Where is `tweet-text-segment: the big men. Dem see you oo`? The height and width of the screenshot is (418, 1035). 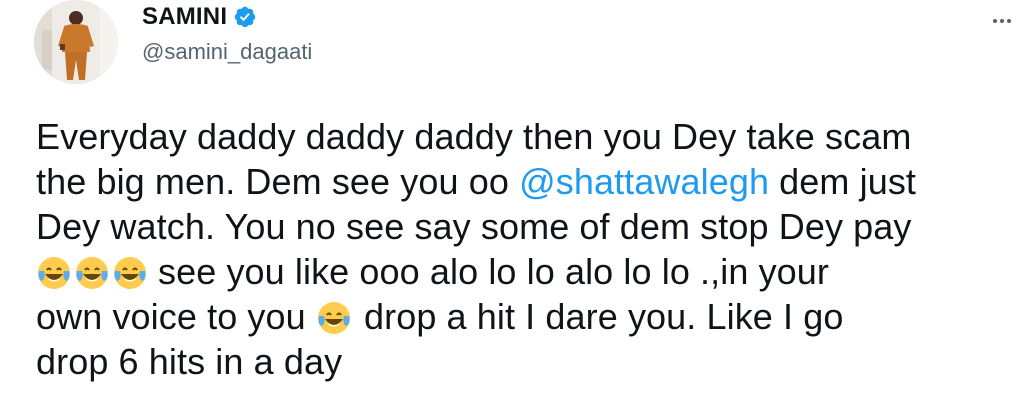
tweet-text-segment: the big men. Dem see you oo is located at coordinates (278, 181).